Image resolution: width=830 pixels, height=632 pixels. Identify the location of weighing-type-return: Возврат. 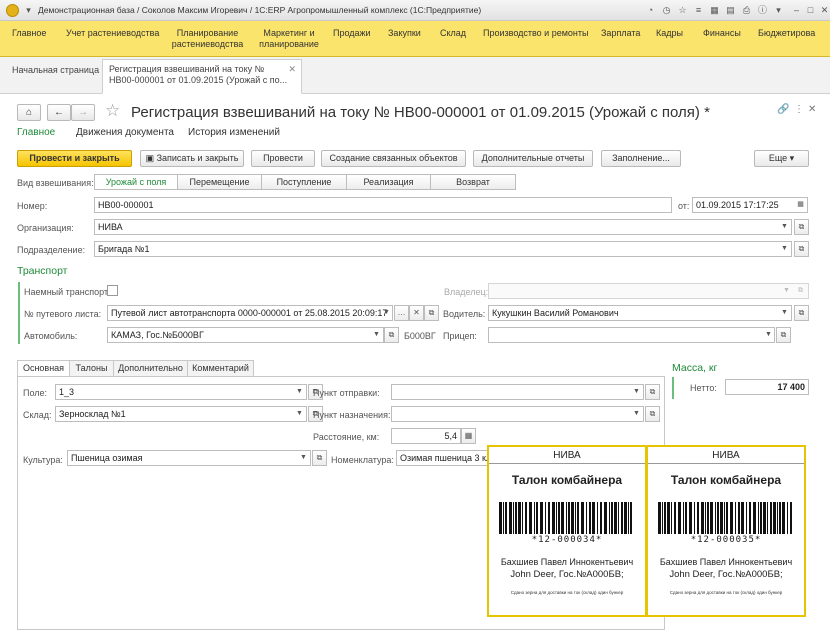
(473, 182).